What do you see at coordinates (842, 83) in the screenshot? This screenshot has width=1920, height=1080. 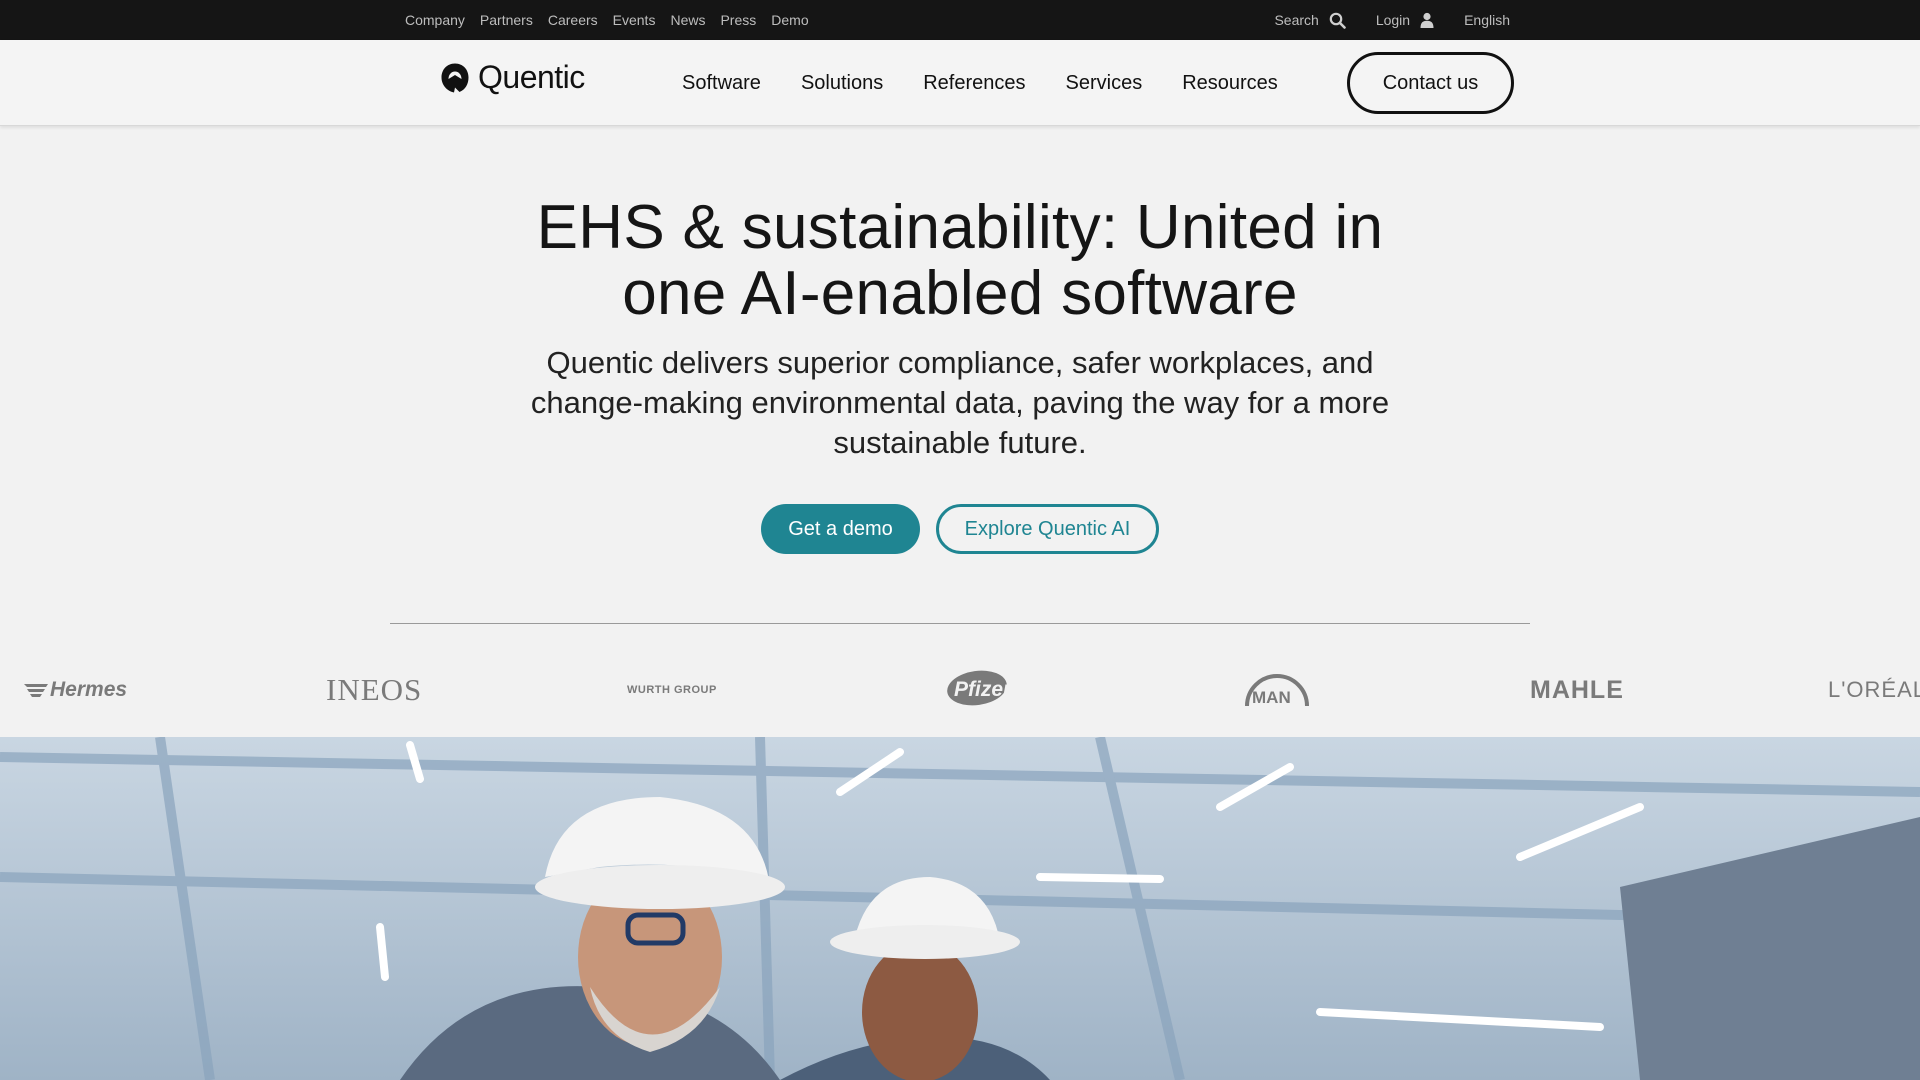 I see `nav-item-solutions: Solutions` at bounding box center [842, 83].